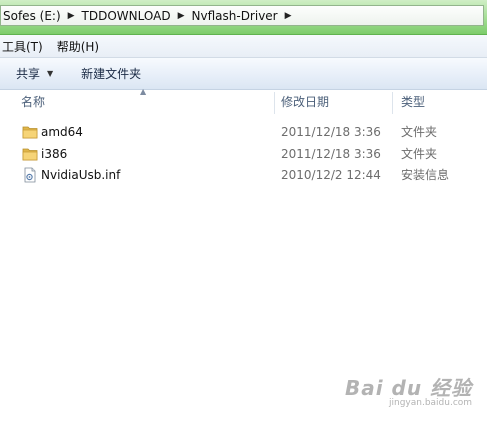 This screenshot has width=487, height=423. I want to click on baidu-watermark: Bai du 经验 jingyan.baidu.com, so click(410, 394).